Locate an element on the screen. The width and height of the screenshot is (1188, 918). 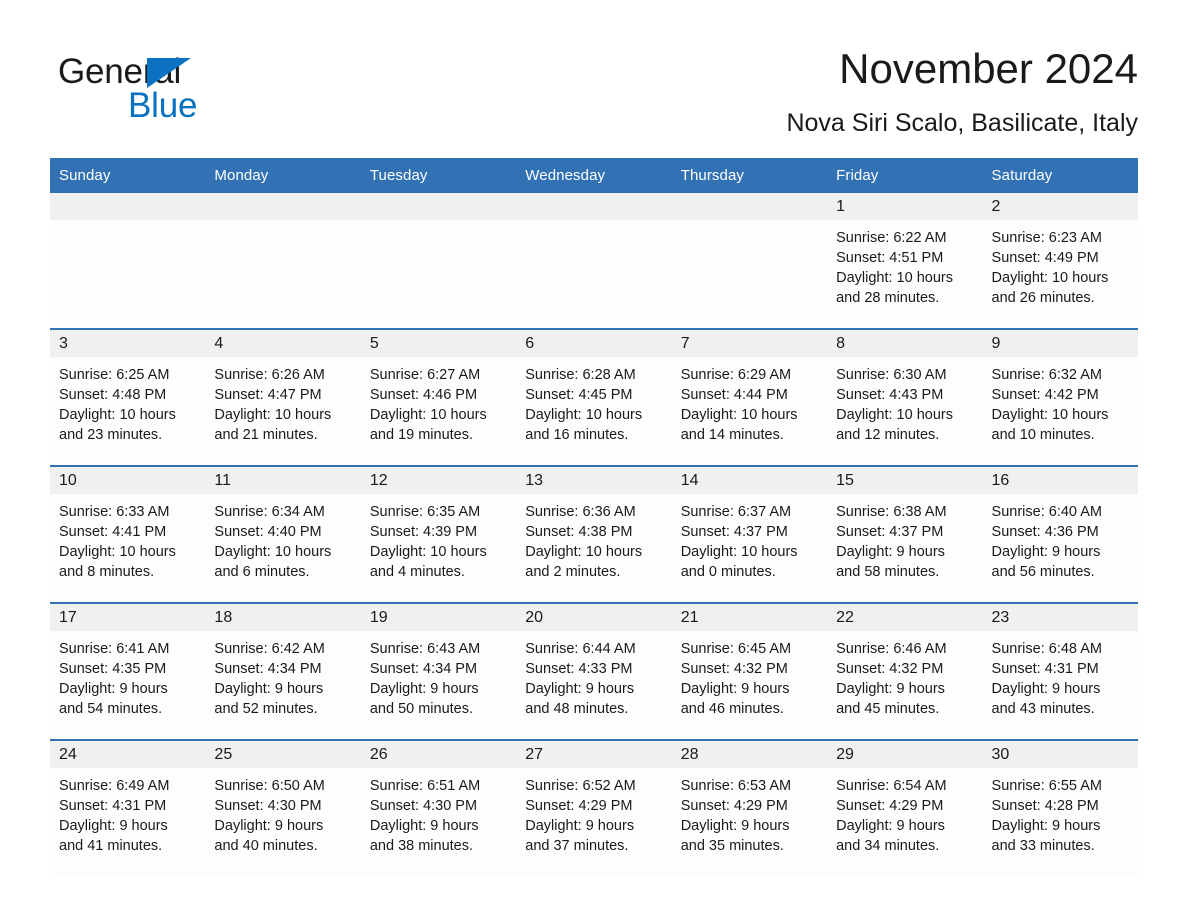
day-number: 5 is located at coordinates (374, 343).